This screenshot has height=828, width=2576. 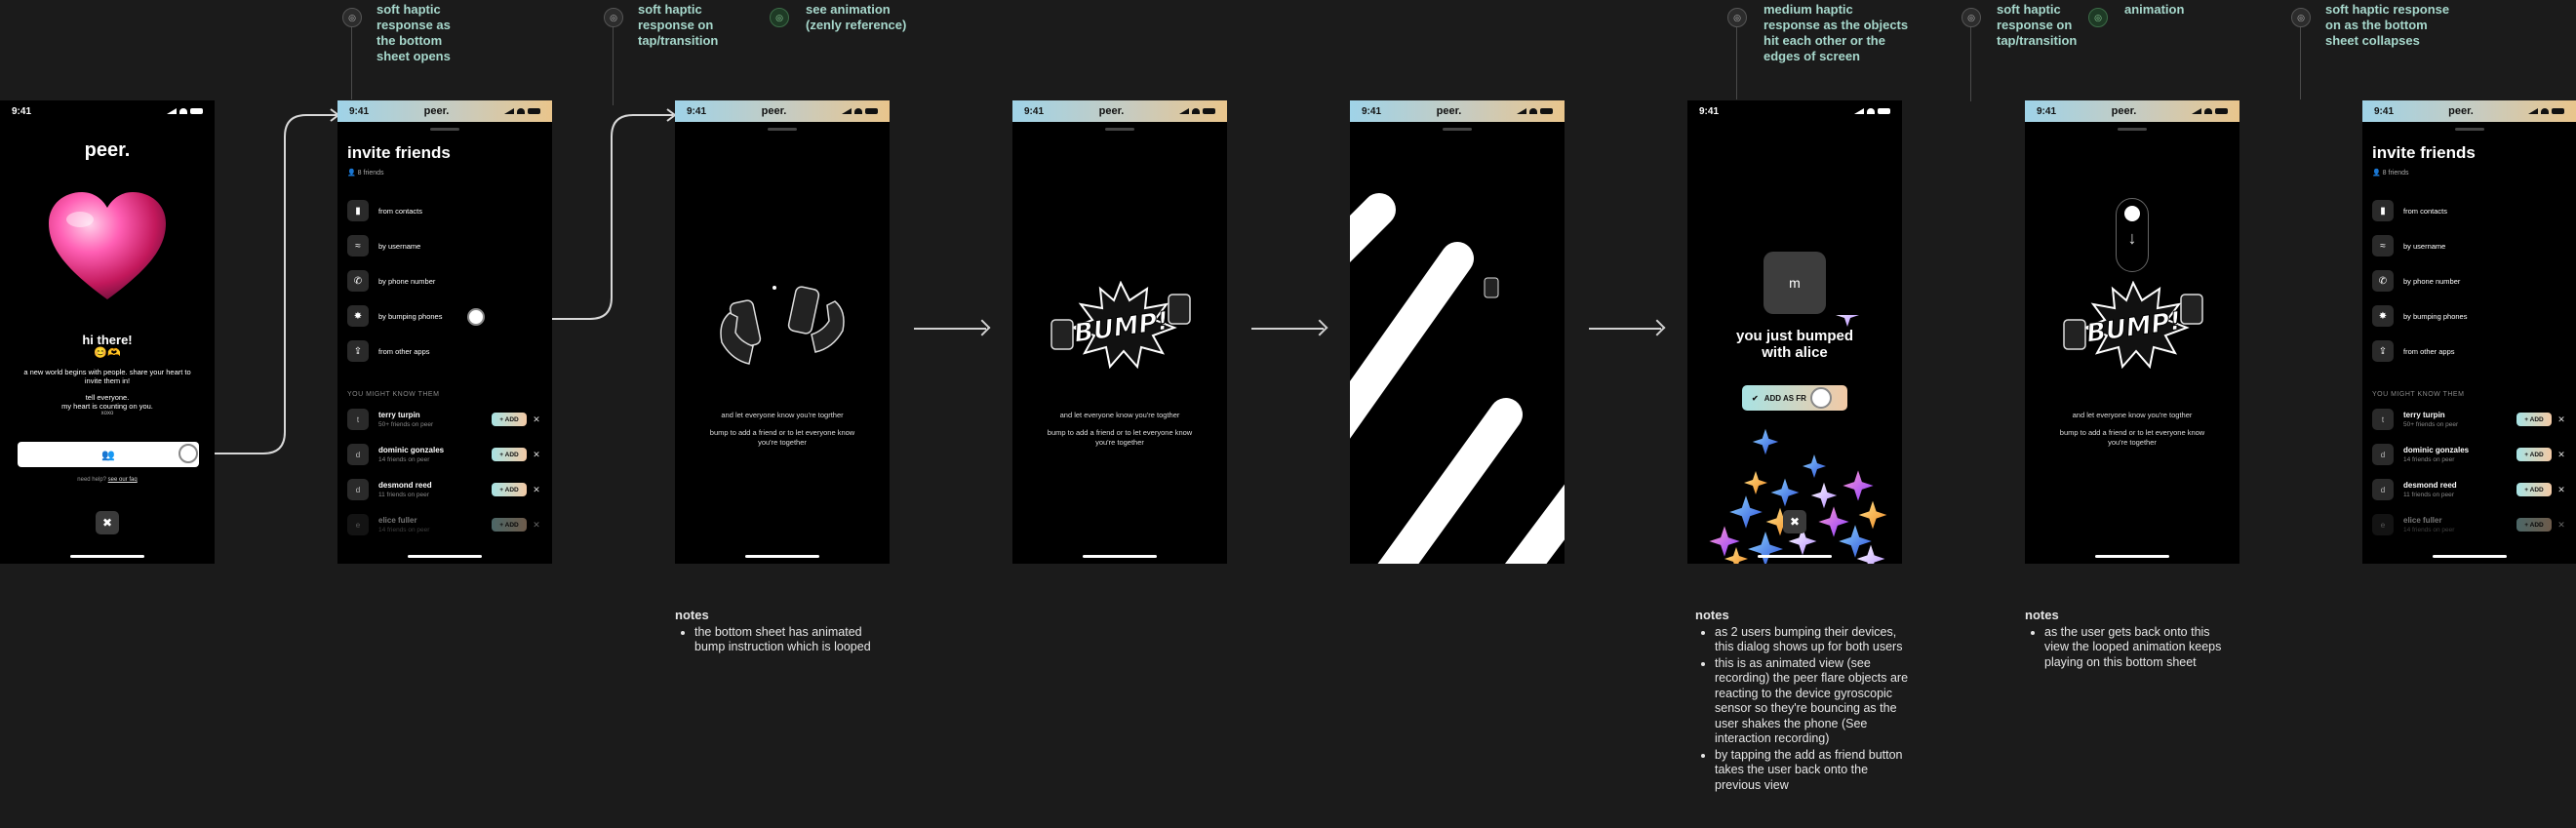 What do you see at coordinates (107, 150) in the screenshot?
I see `brand-logo: peer.` at bounding box center [107, 150].